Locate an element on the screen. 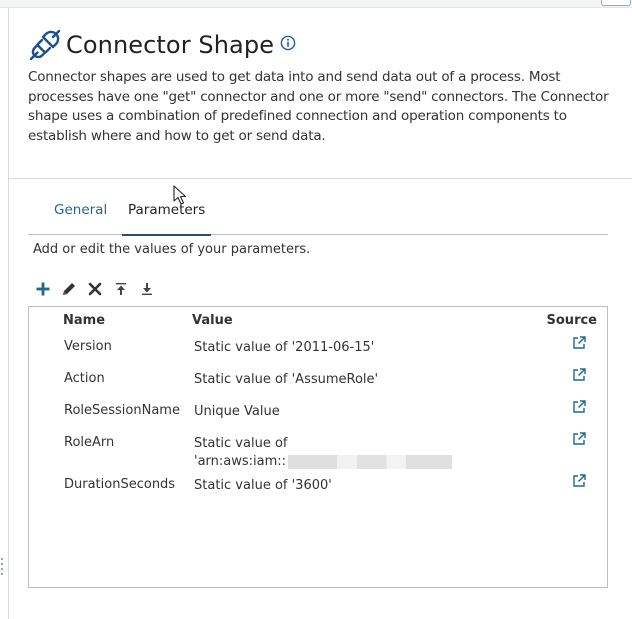 This screenshot has width=632, height=619. plug-icon is located at coordinates (45, 45).